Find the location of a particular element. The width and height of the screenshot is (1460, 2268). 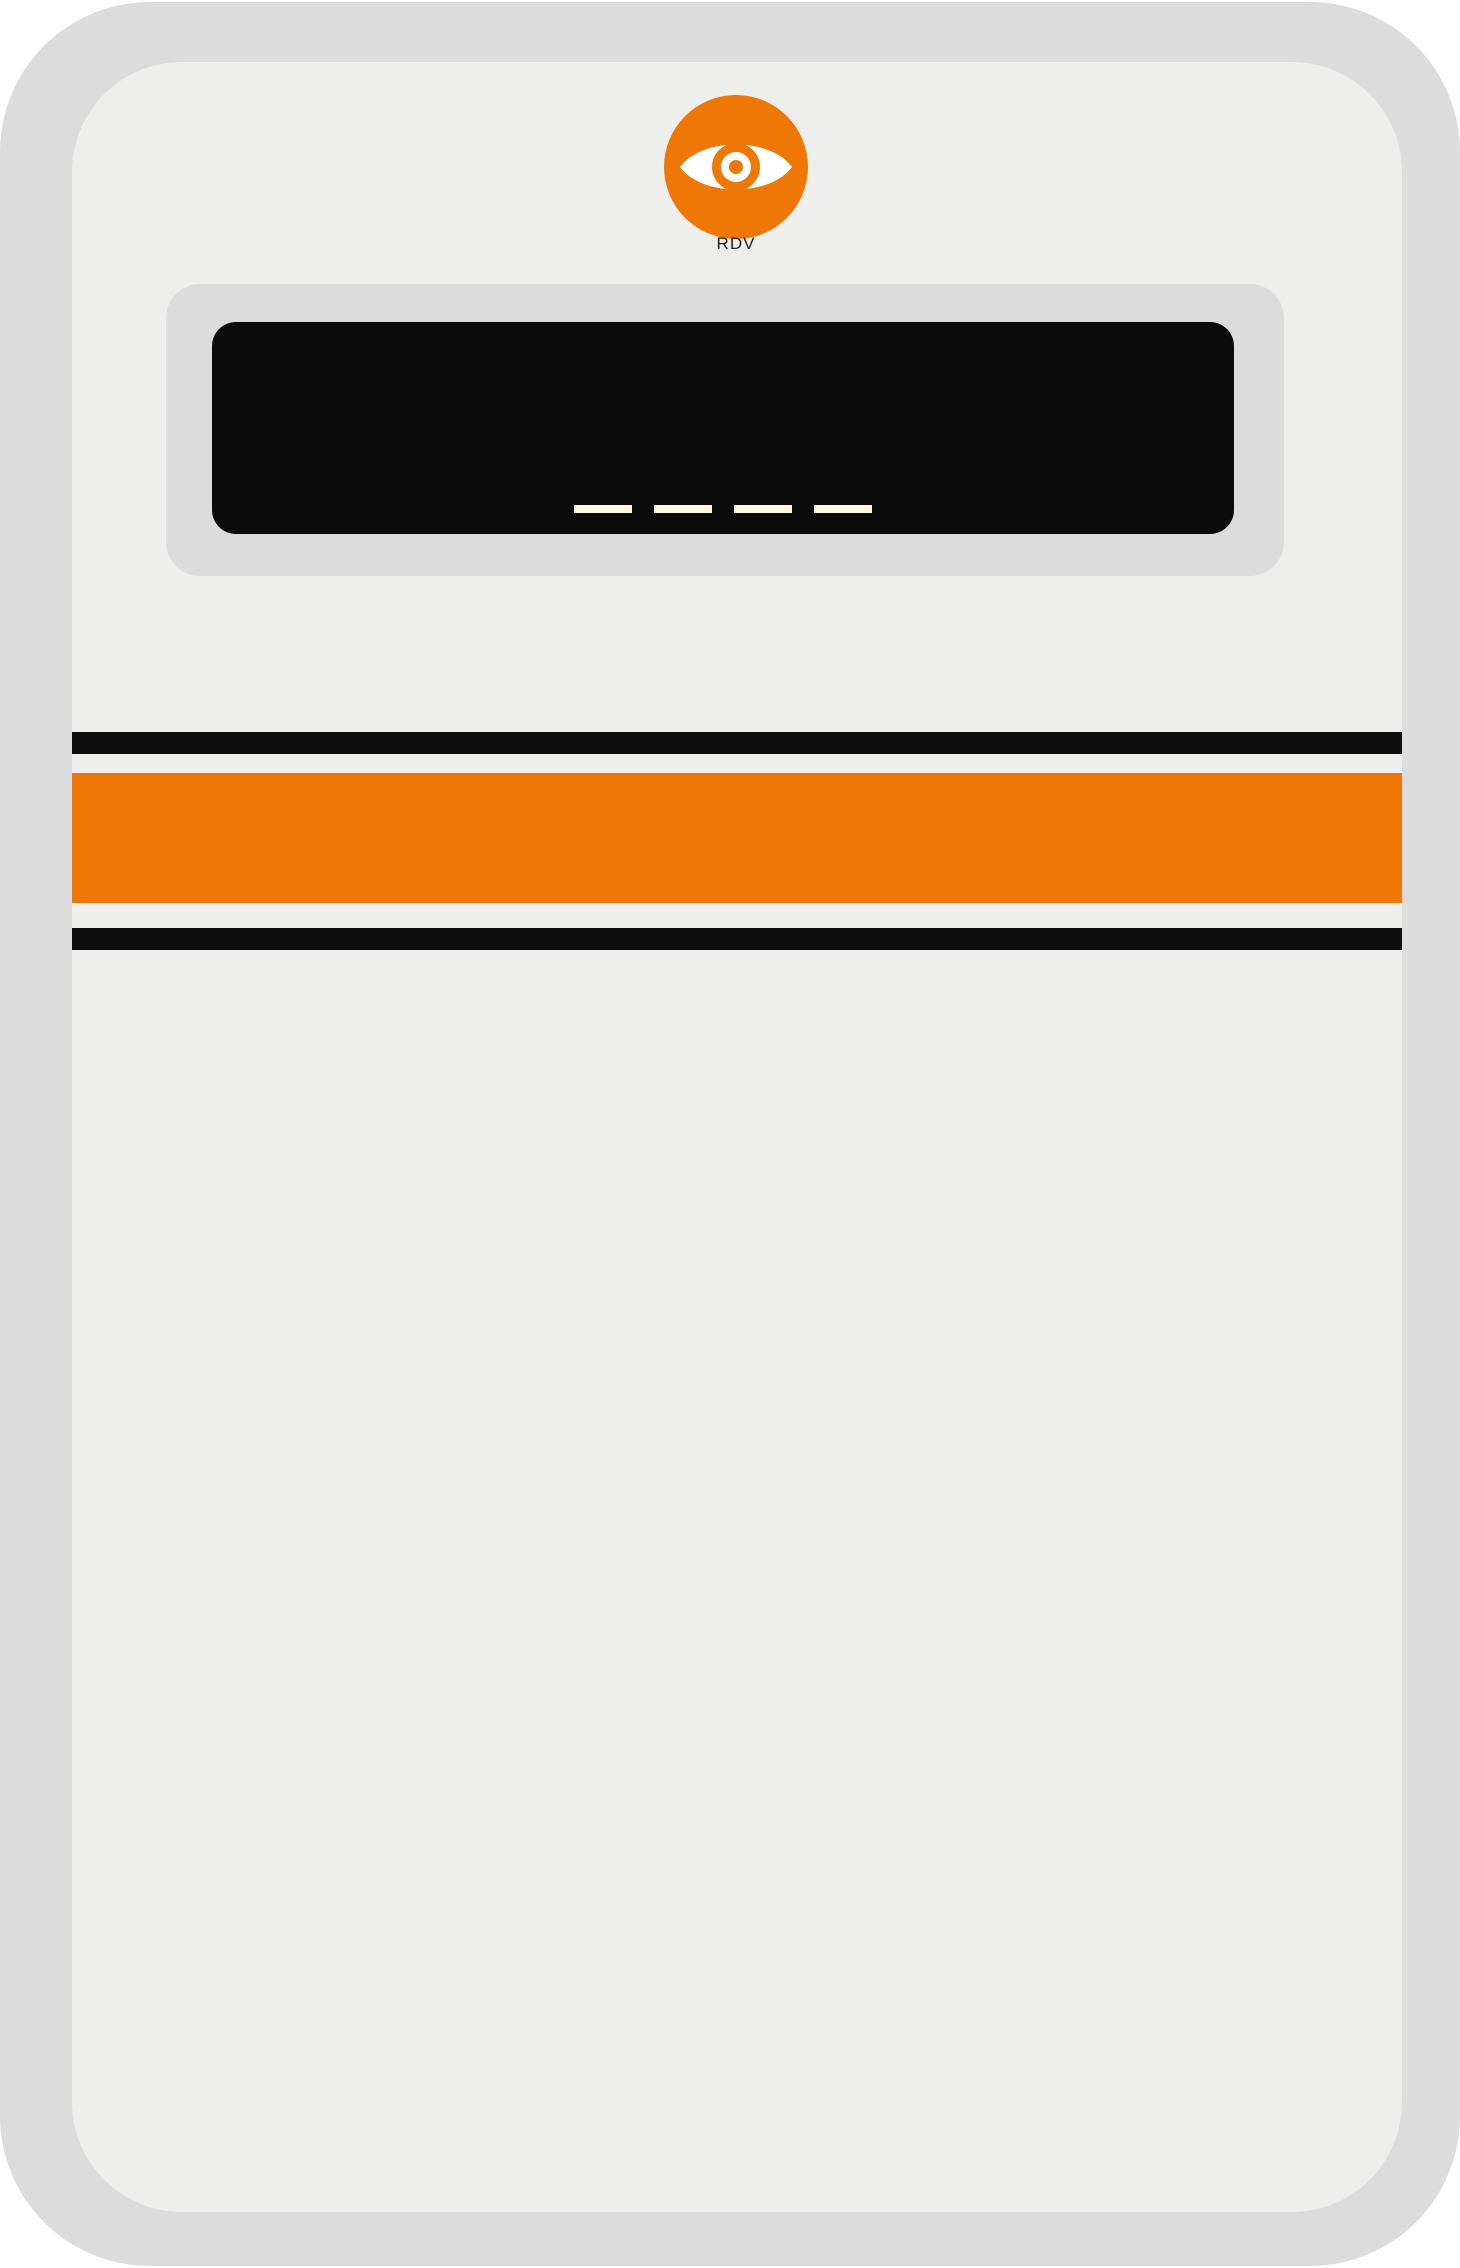

display-bezel is located at coordinates (725, 430).